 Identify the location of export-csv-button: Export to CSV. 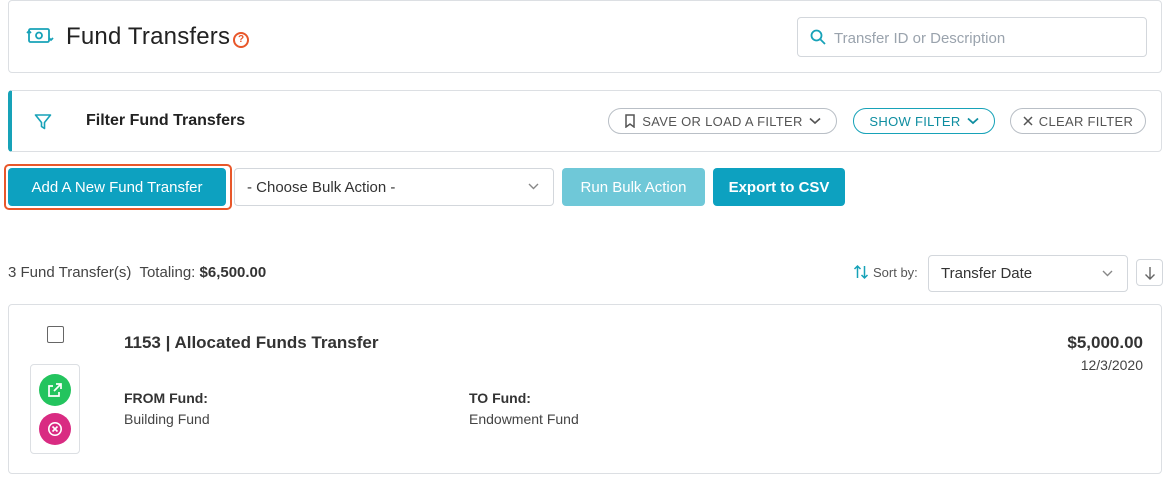
(779, 187).